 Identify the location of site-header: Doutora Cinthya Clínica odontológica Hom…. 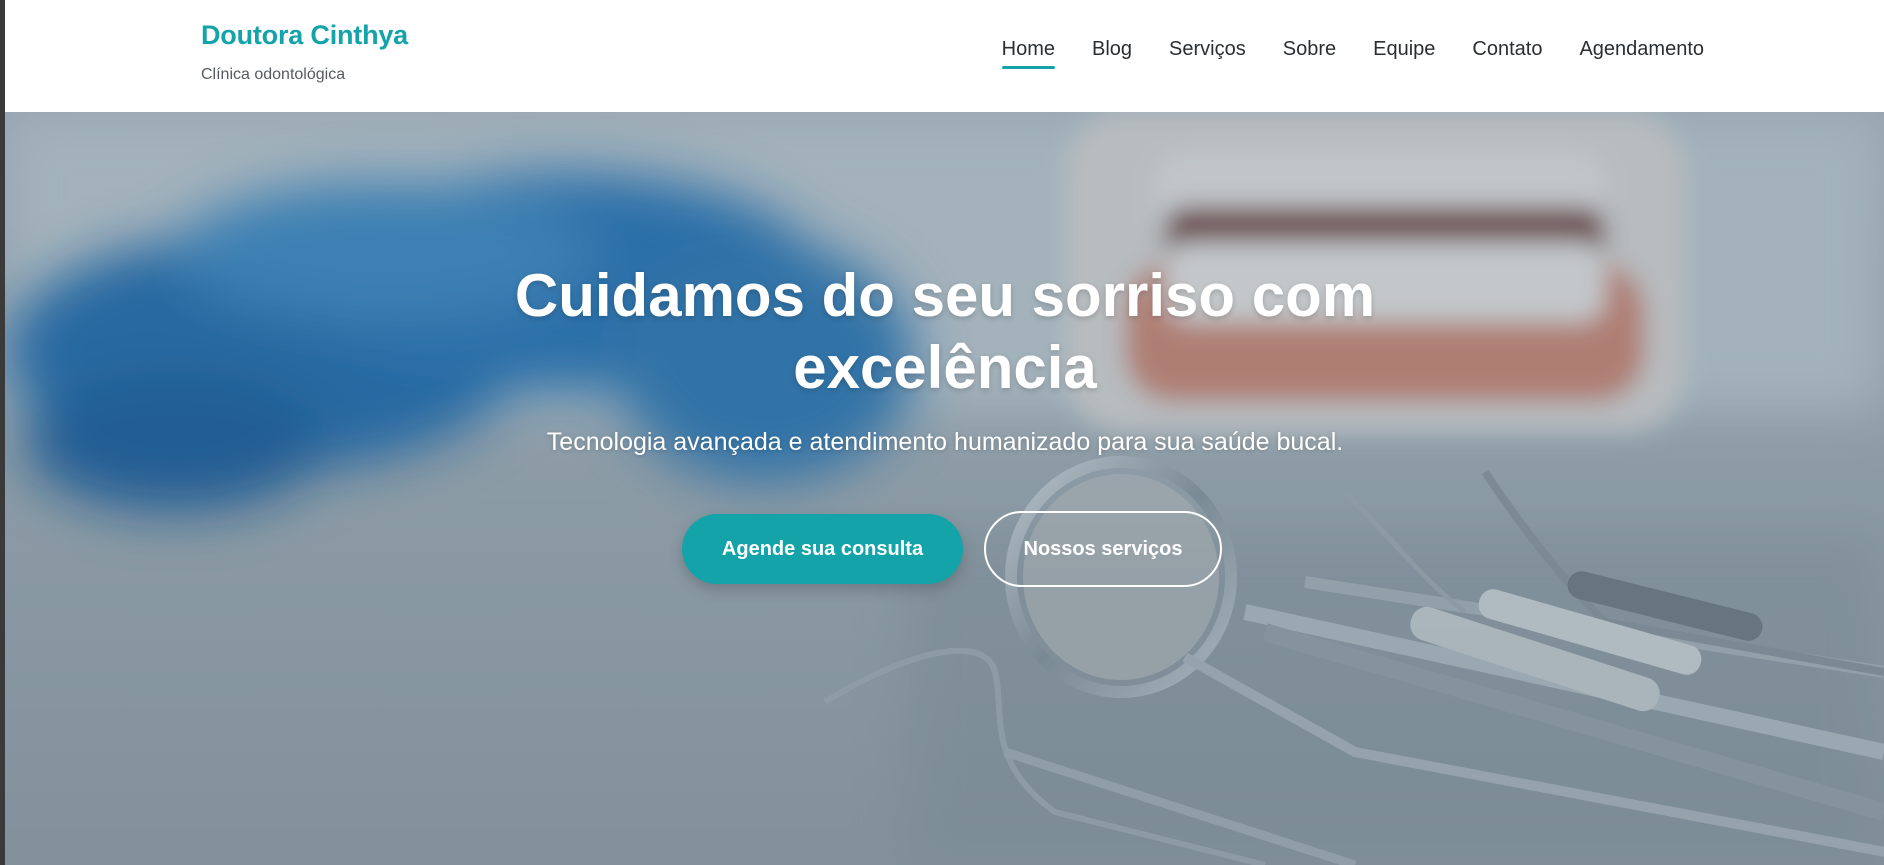
(944, 56).